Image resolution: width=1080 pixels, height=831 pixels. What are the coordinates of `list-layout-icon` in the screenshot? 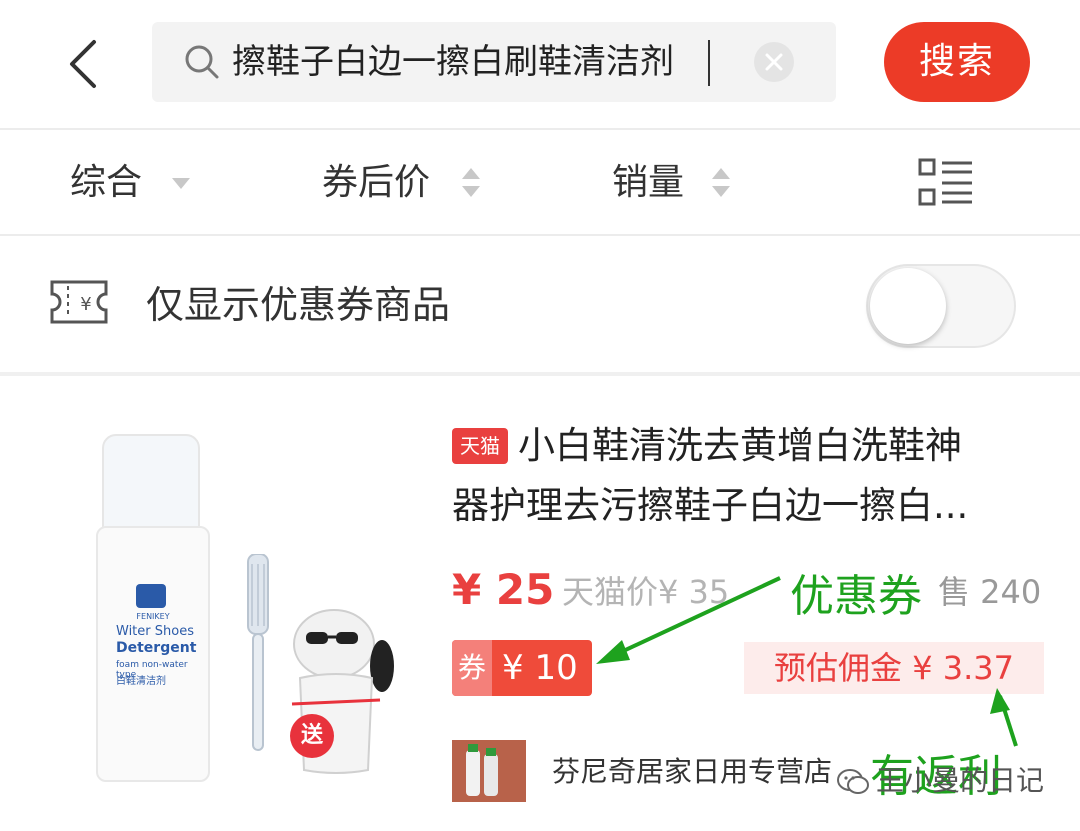 It's located at (946, 183).